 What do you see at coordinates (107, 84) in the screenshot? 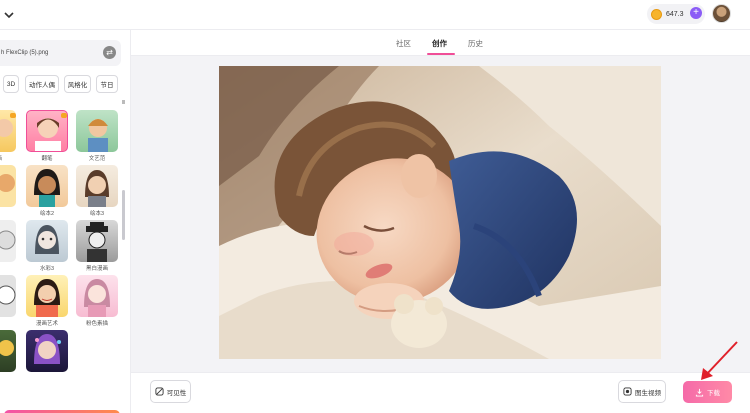
I see `style-tag-holiday: 节日` at bounding box center [107, 84].